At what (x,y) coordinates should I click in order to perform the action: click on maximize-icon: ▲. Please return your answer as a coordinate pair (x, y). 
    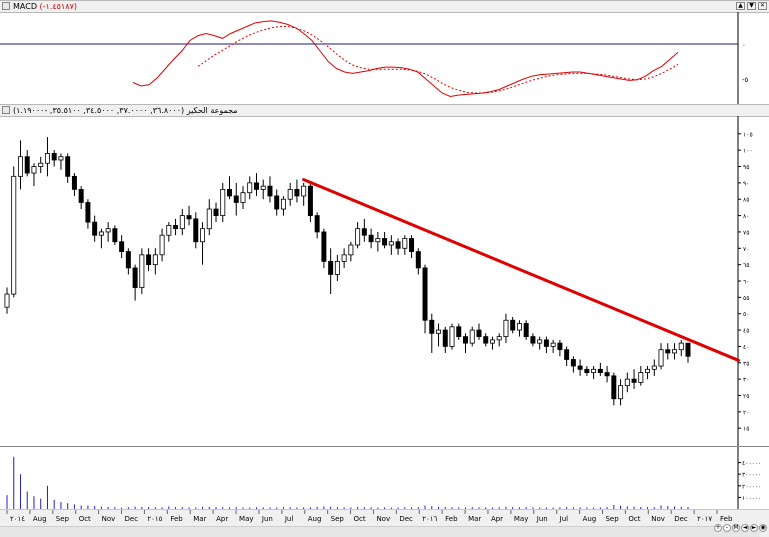
    Looking at the image, I should click on (740, 6).